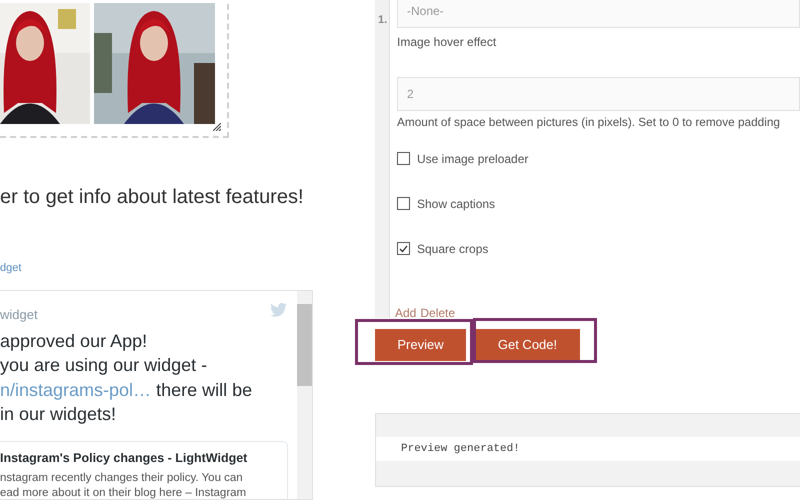 This screenshot has width=800, height=500. What do you see at coordinates (446, 42) in the screenshot?
I see `field-label: Image hover effect` at bounding box center [446, 42].